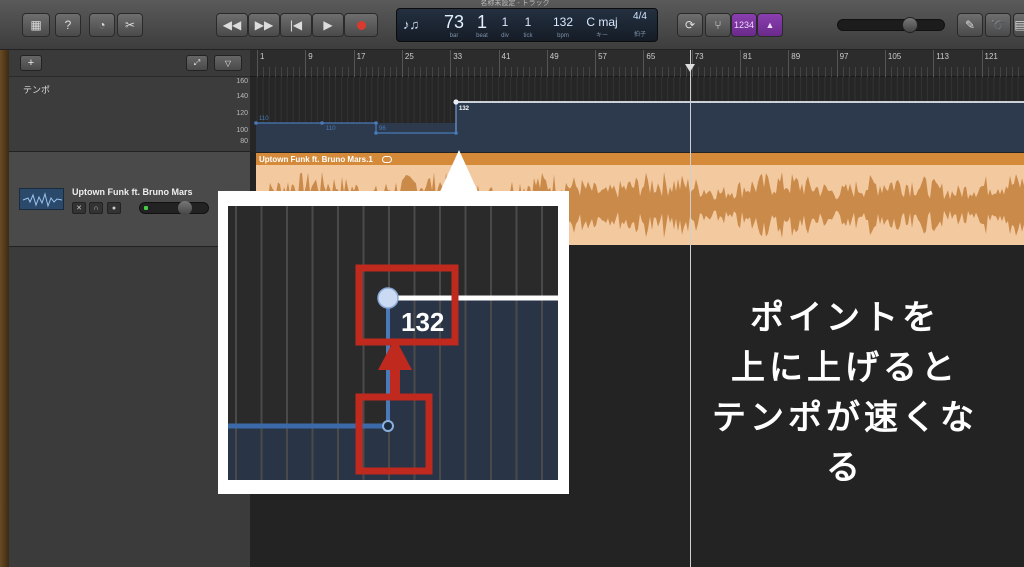  What do you see at coordinates (228, 63) in the screenshot?
I see `filter-button: ▽` at bounding box center [228, 63].